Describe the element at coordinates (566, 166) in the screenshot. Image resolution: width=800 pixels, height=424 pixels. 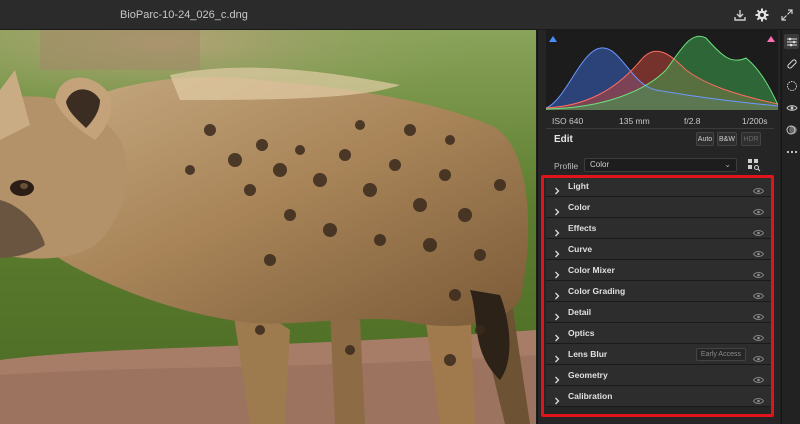
I see `profile-label: Profile` at that location.